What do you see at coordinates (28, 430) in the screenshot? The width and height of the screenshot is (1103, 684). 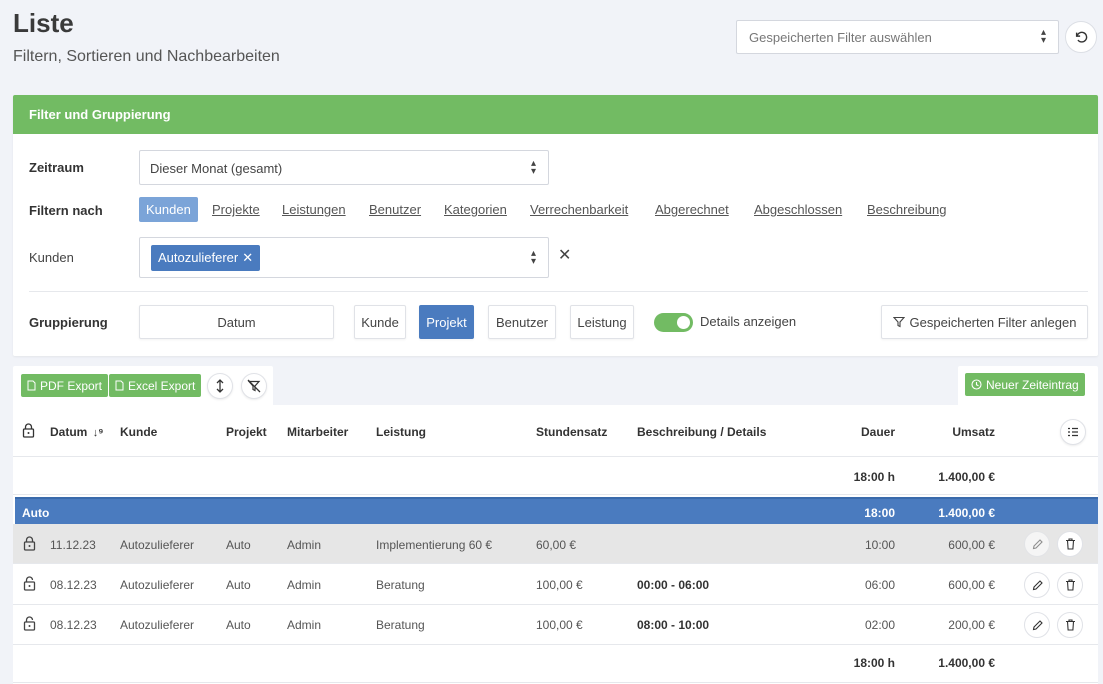 I see `lock-icon` at bounding box center [28, 430].